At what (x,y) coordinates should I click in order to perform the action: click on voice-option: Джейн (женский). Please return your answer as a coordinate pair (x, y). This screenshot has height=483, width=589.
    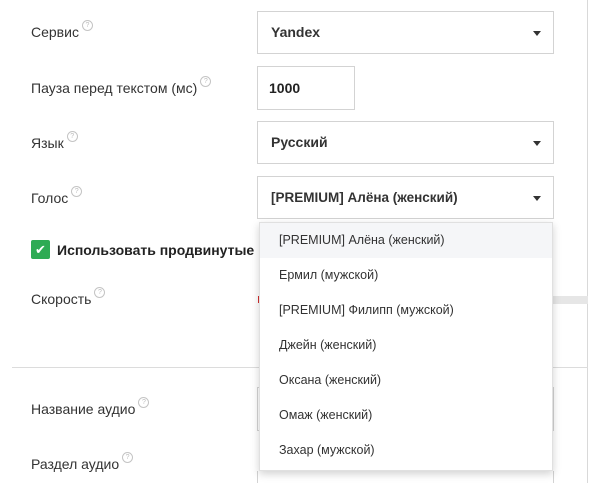
    Looking at the image, I should click on (406, 345).